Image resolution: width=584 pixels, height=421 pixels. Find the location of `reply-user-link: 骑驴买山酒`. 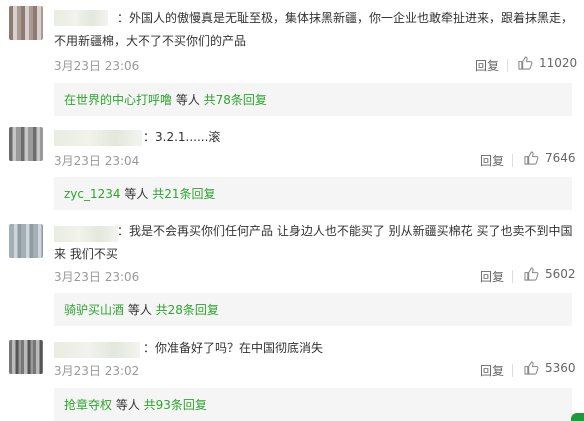

reply-user-link: 骑驴买山酒 is located at coordinates (94, 310).